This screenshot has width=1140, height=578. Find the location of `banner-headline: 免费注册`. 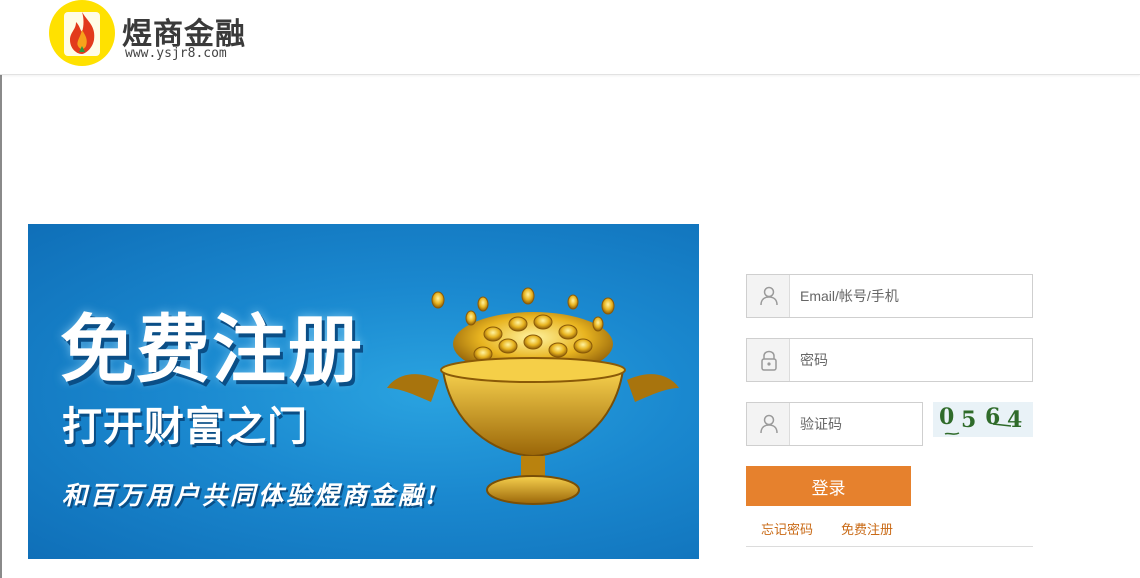

banner-headline: 免费注册 is located at coordinates (212, 350).